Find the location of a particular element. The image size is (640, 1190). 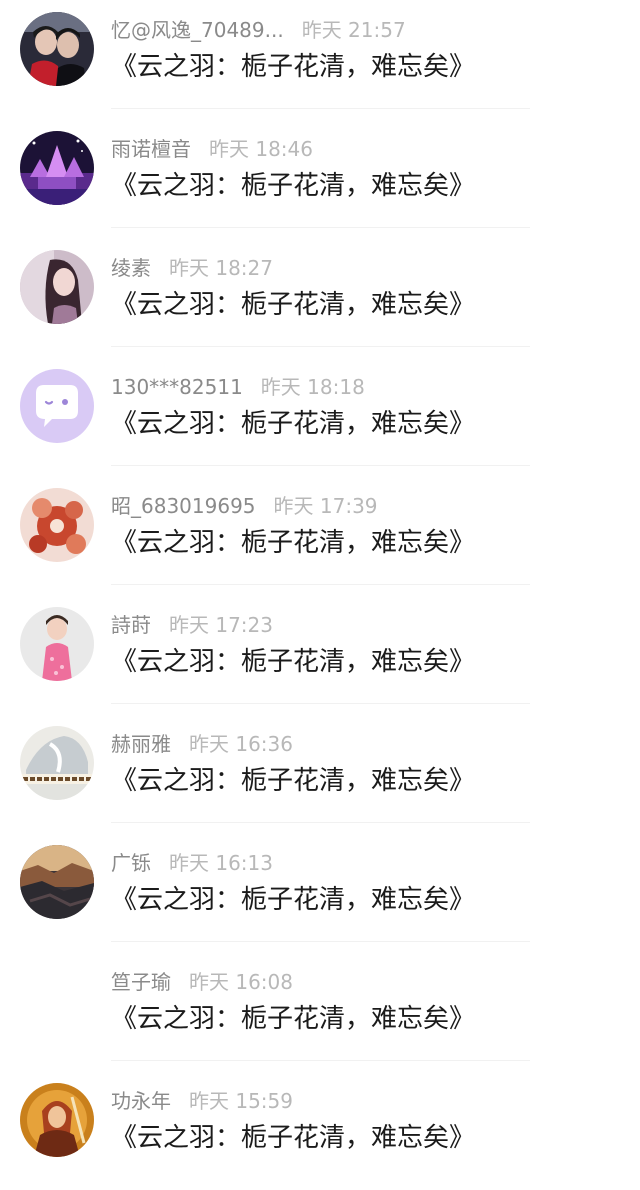

comment-item: 赫丽雅 昨天 16:36 《云之羽：栀子花清，难忘矣》 is located at coordinates (320, 773).